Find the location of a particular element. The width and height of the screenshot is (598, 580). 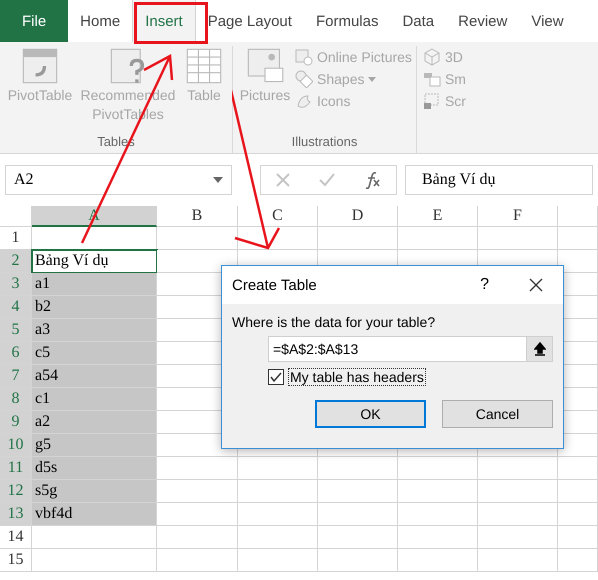

formula-field: Bảng Ví dụ is located at coordinates (499, 180).